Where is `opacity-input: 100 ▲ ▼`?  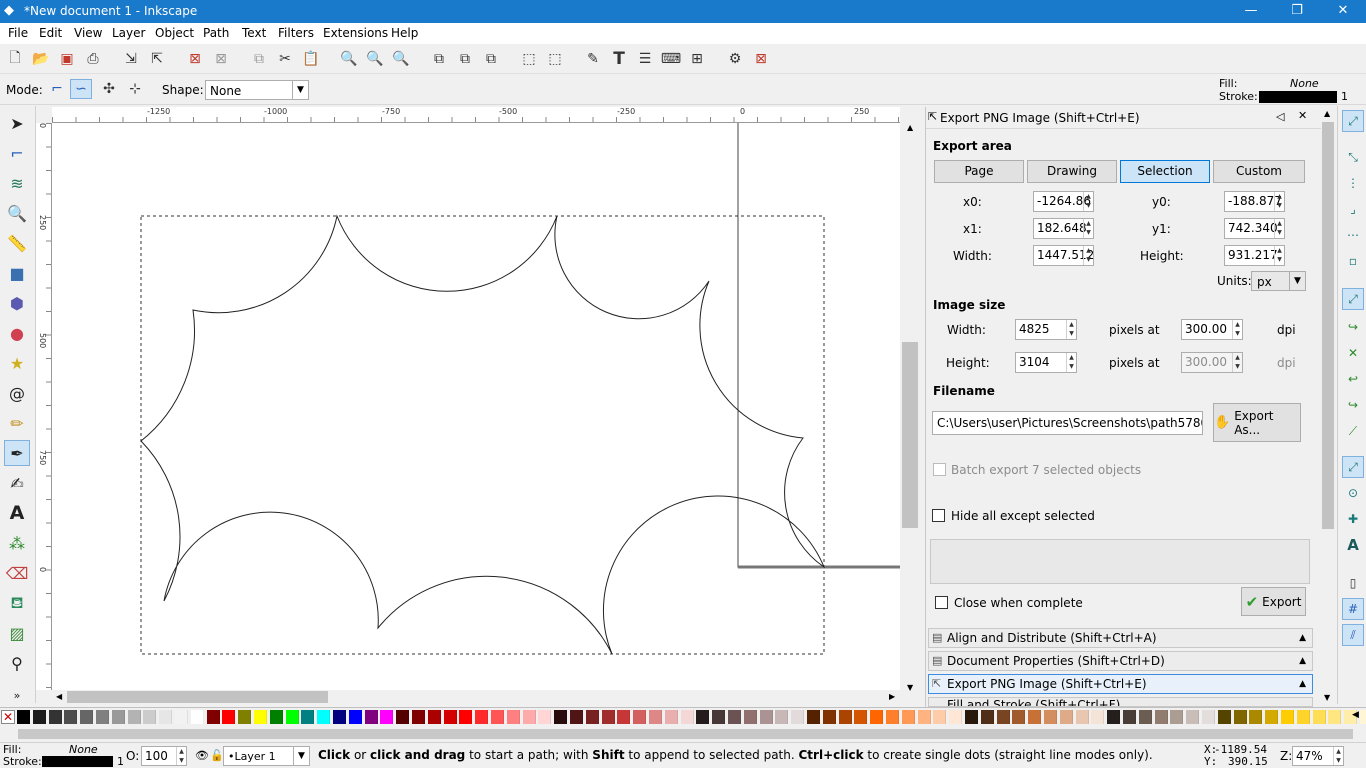 opacity-input: 100 ▲ ▼ is located at coordinates (164, 756).